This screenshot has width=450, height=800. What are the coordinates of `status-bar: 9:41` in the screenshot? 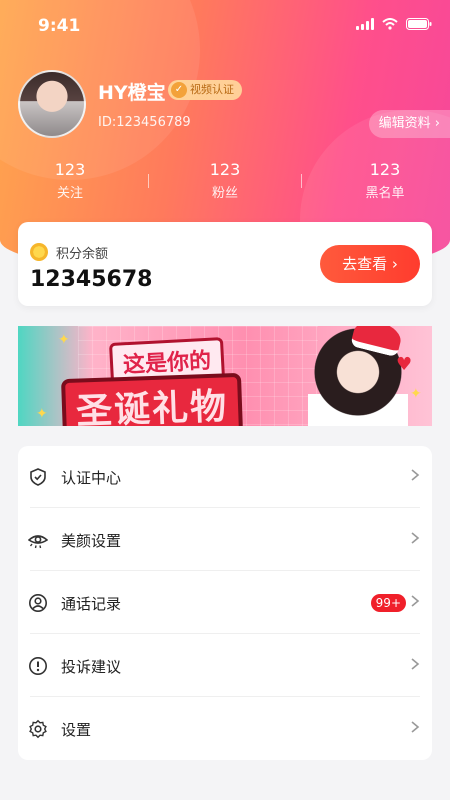 It's located at (225, 28).